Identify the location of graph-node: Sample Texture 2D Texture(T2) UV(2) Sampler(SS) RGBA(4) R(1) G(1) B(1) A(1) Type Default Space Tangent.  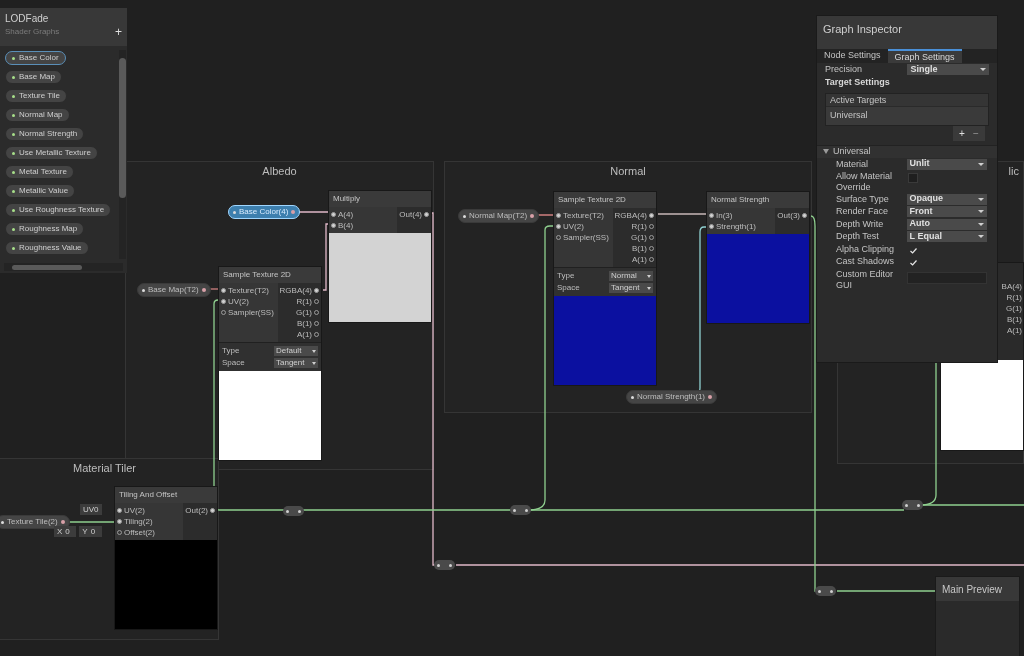
(270, 363).